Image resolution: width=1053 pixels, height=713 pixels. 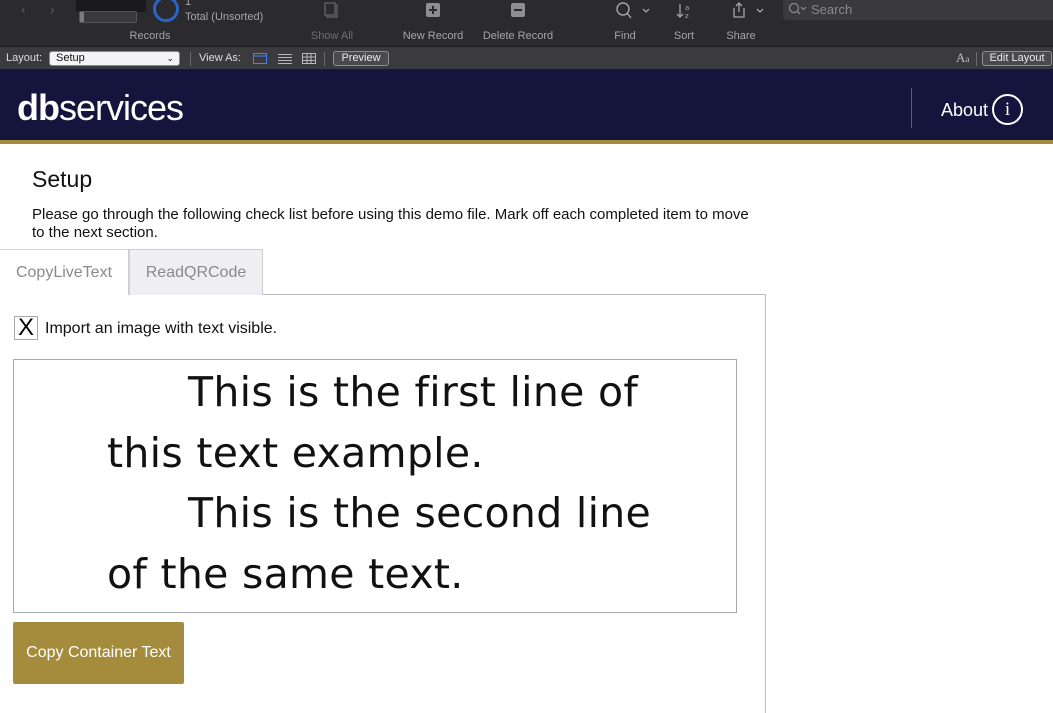 I want to click on delete-record-button: Delete Record, so click(x=518, y=23).